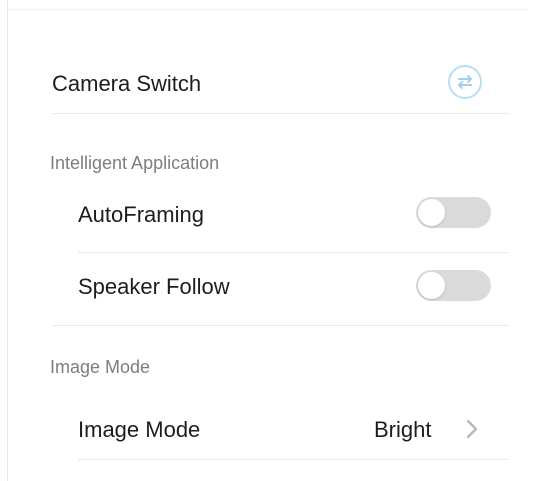 The image size is (534, 481). What do you see at coordinates (453, 285) in the screenshot?
I see `speaker-follow-toggle` at bounding box center [453, 285].